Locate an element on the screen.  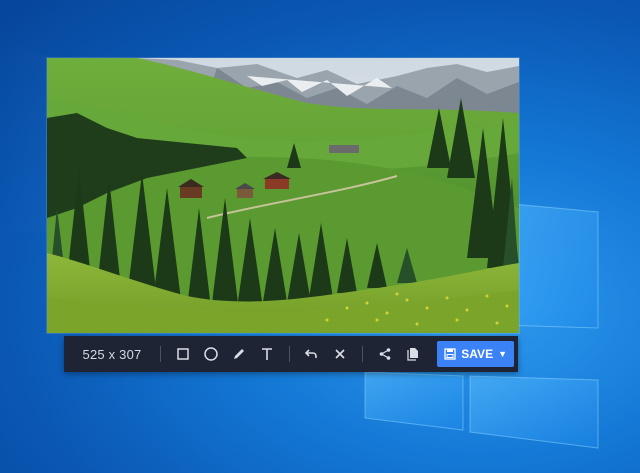
undo-button is located at coordinates (312, 354).